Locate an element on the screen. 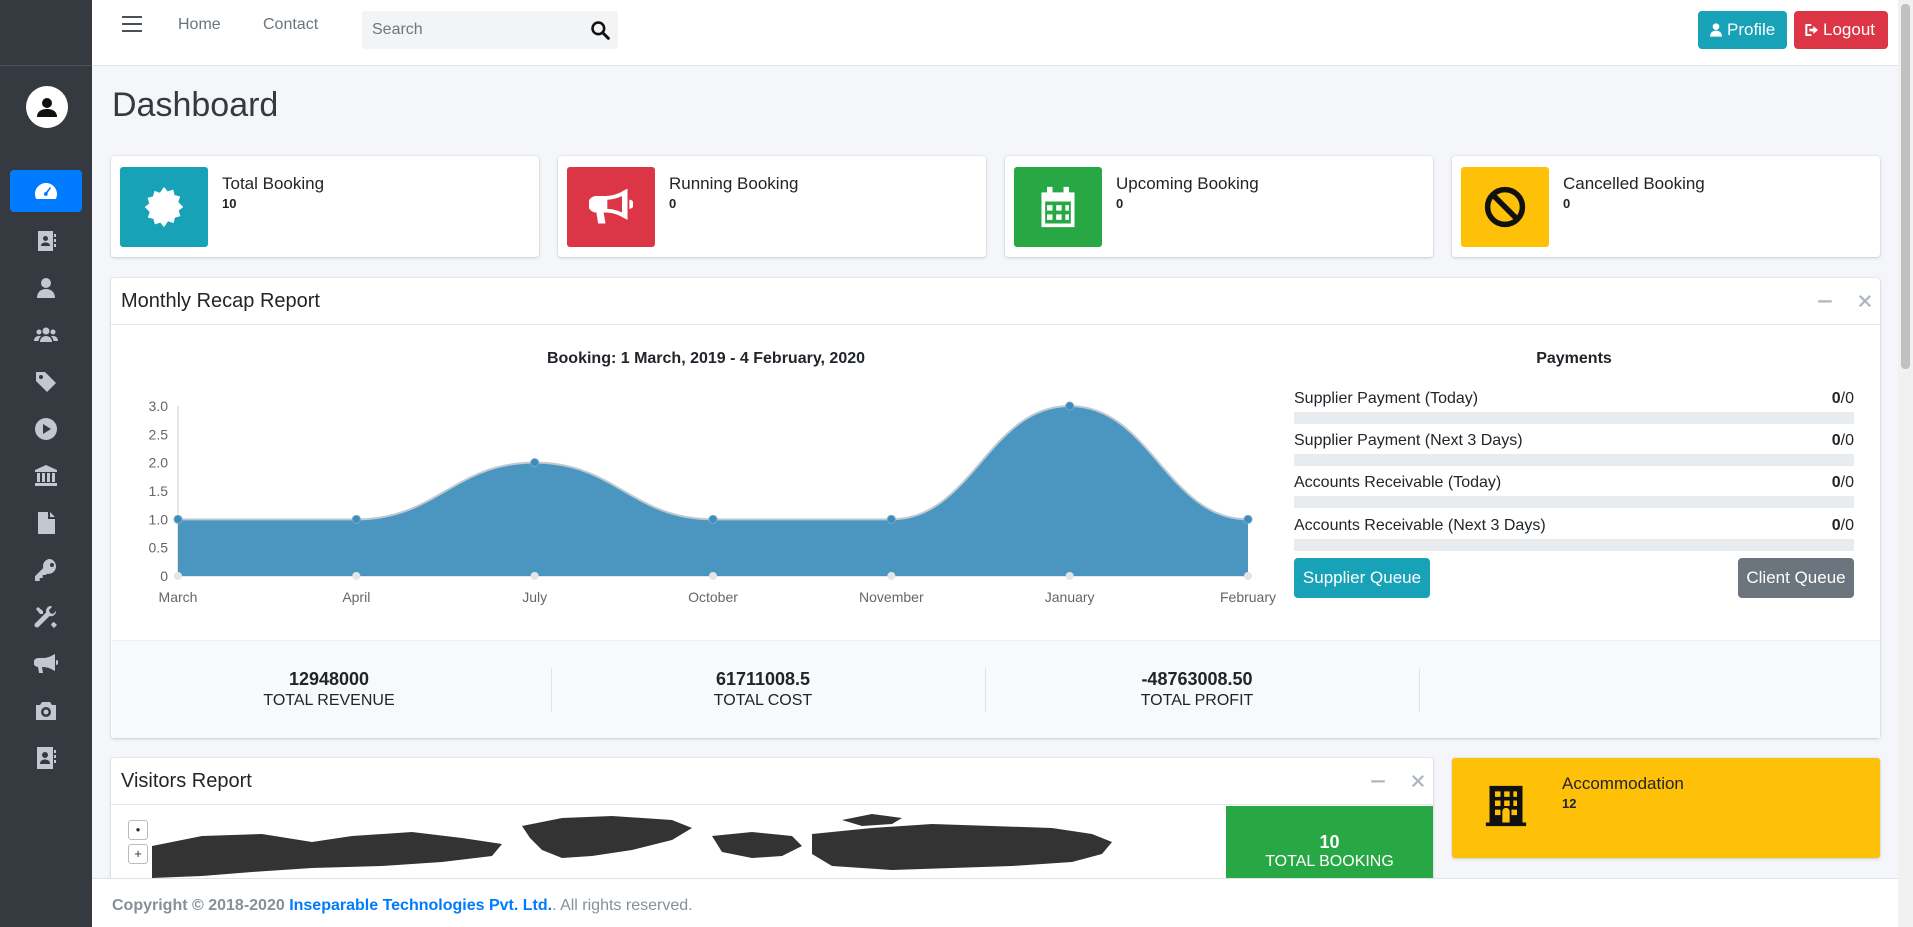  info-box-running-booking: Running Booking 0 is located at coordinates (772, 206).